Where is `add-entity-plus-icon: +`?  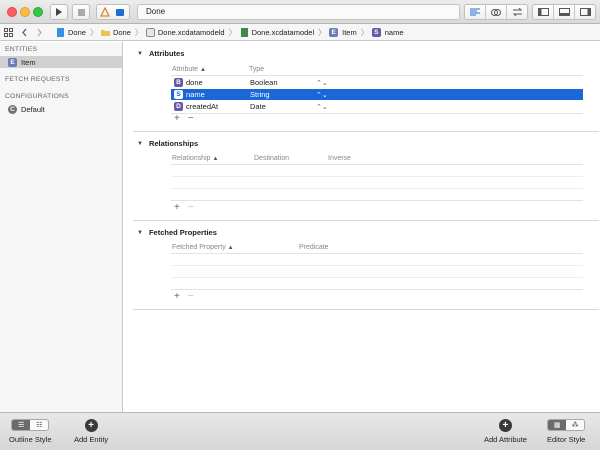 add-entity-plus-icon: + is located at coordinates (91, 425).